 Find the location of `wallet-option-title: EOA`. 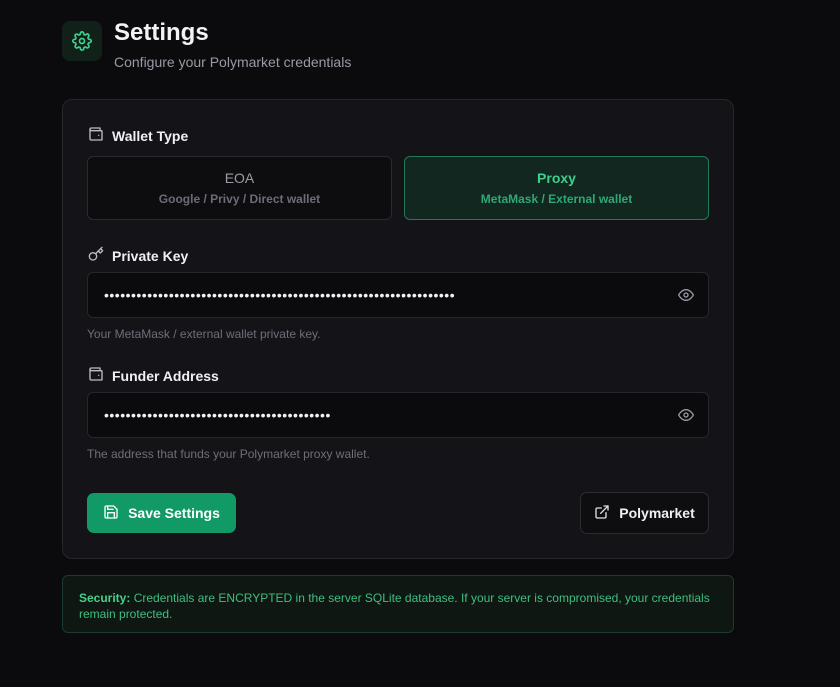

wallet-option-title: EOA is located at coordinates (239, 178).